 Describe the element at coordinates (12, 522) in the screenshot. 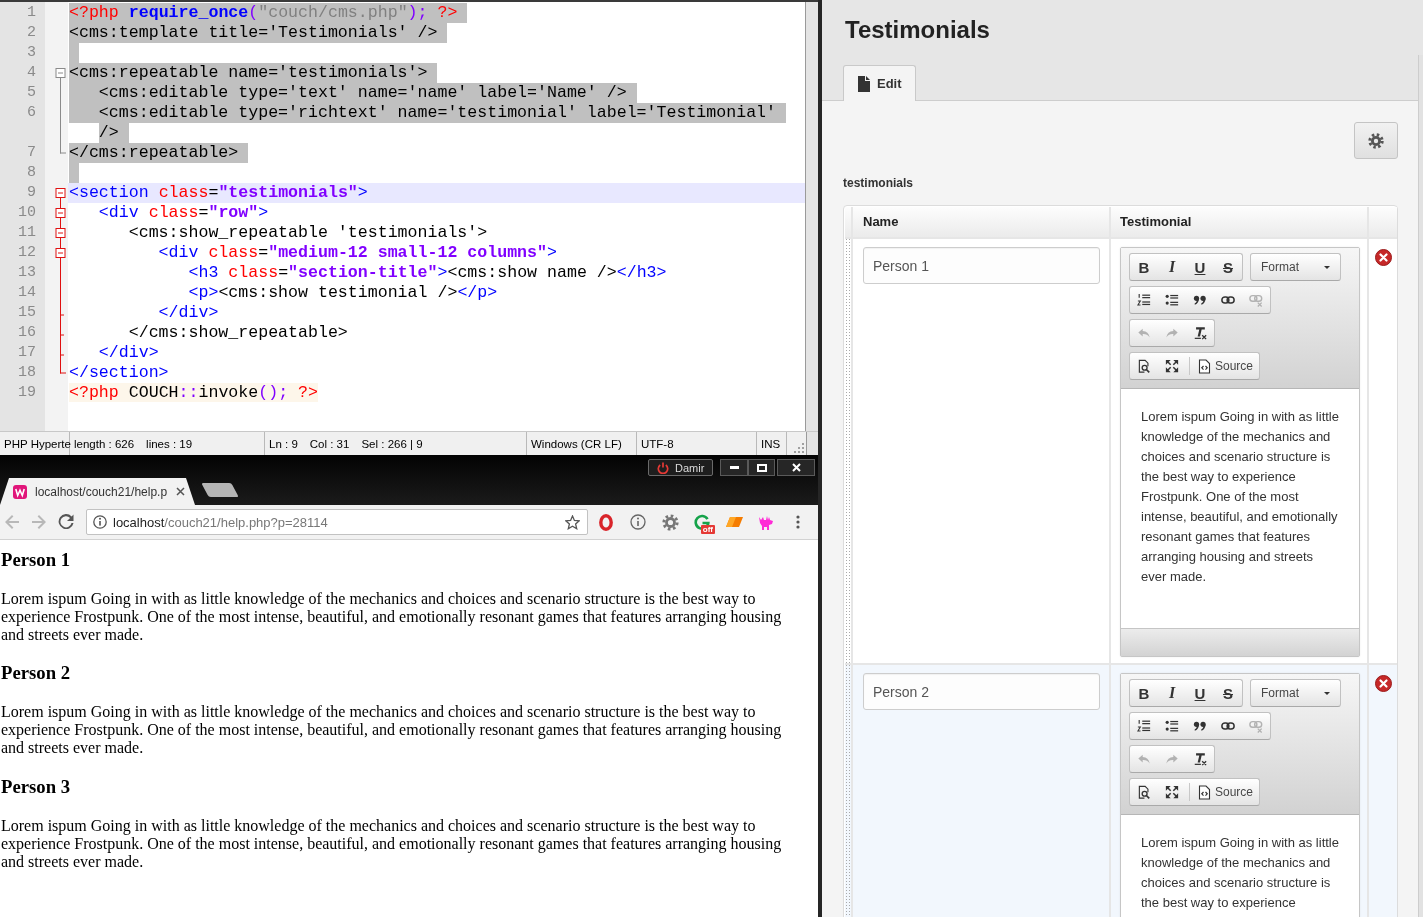

I see `back-arrow-icon` at that location.